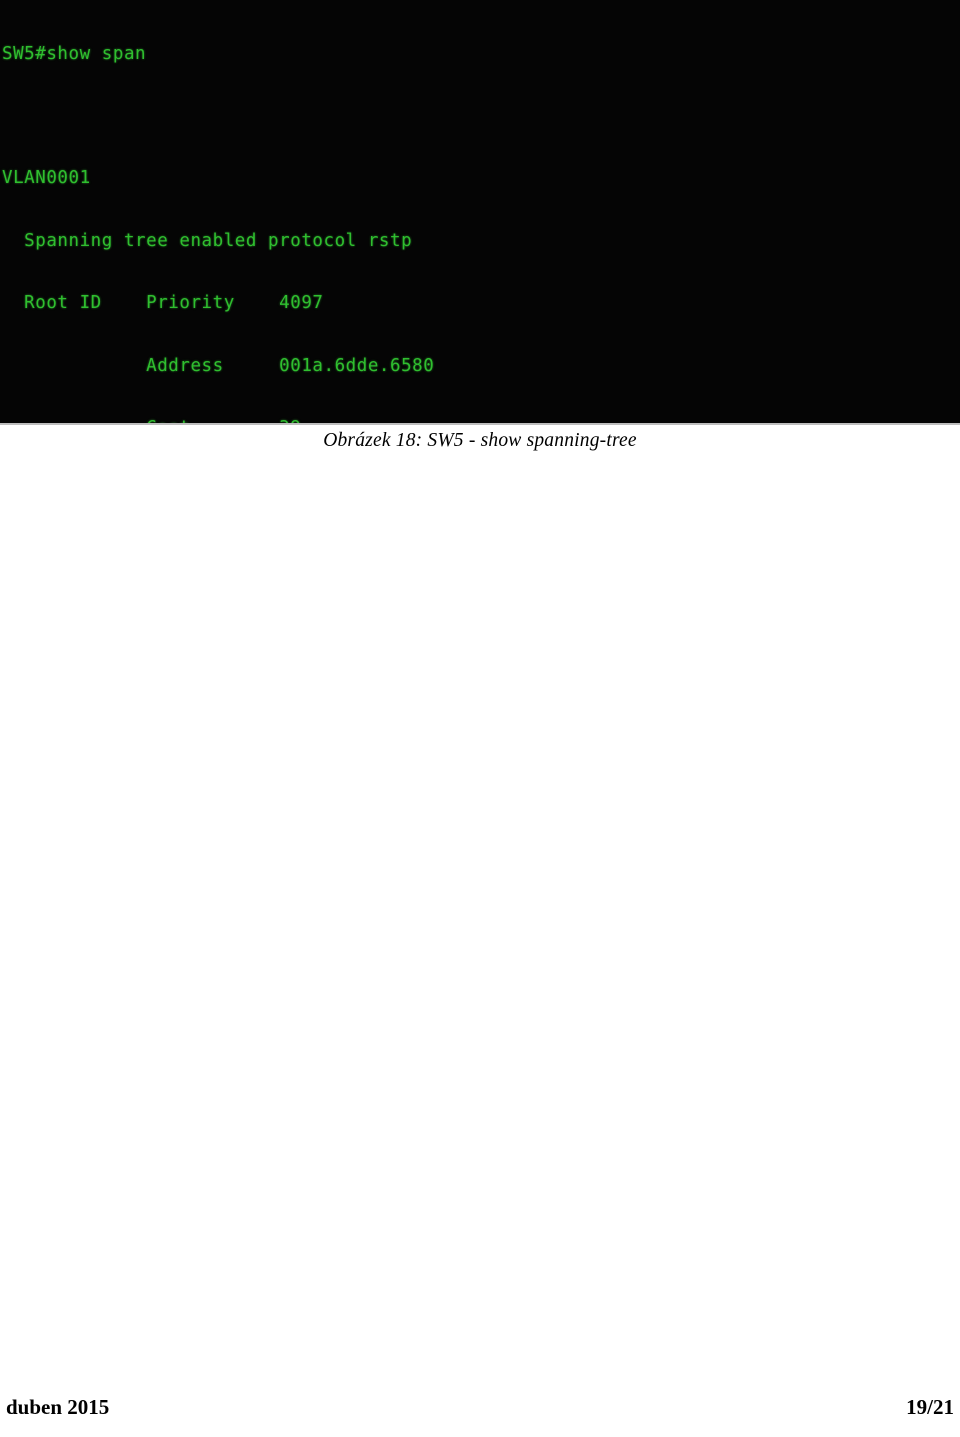  What do you see at coordinates (218, 365) in the screenshot?
I see `terminal-line-root-address: Address 001a.6dde.6580` at bounding box center [218, 365].